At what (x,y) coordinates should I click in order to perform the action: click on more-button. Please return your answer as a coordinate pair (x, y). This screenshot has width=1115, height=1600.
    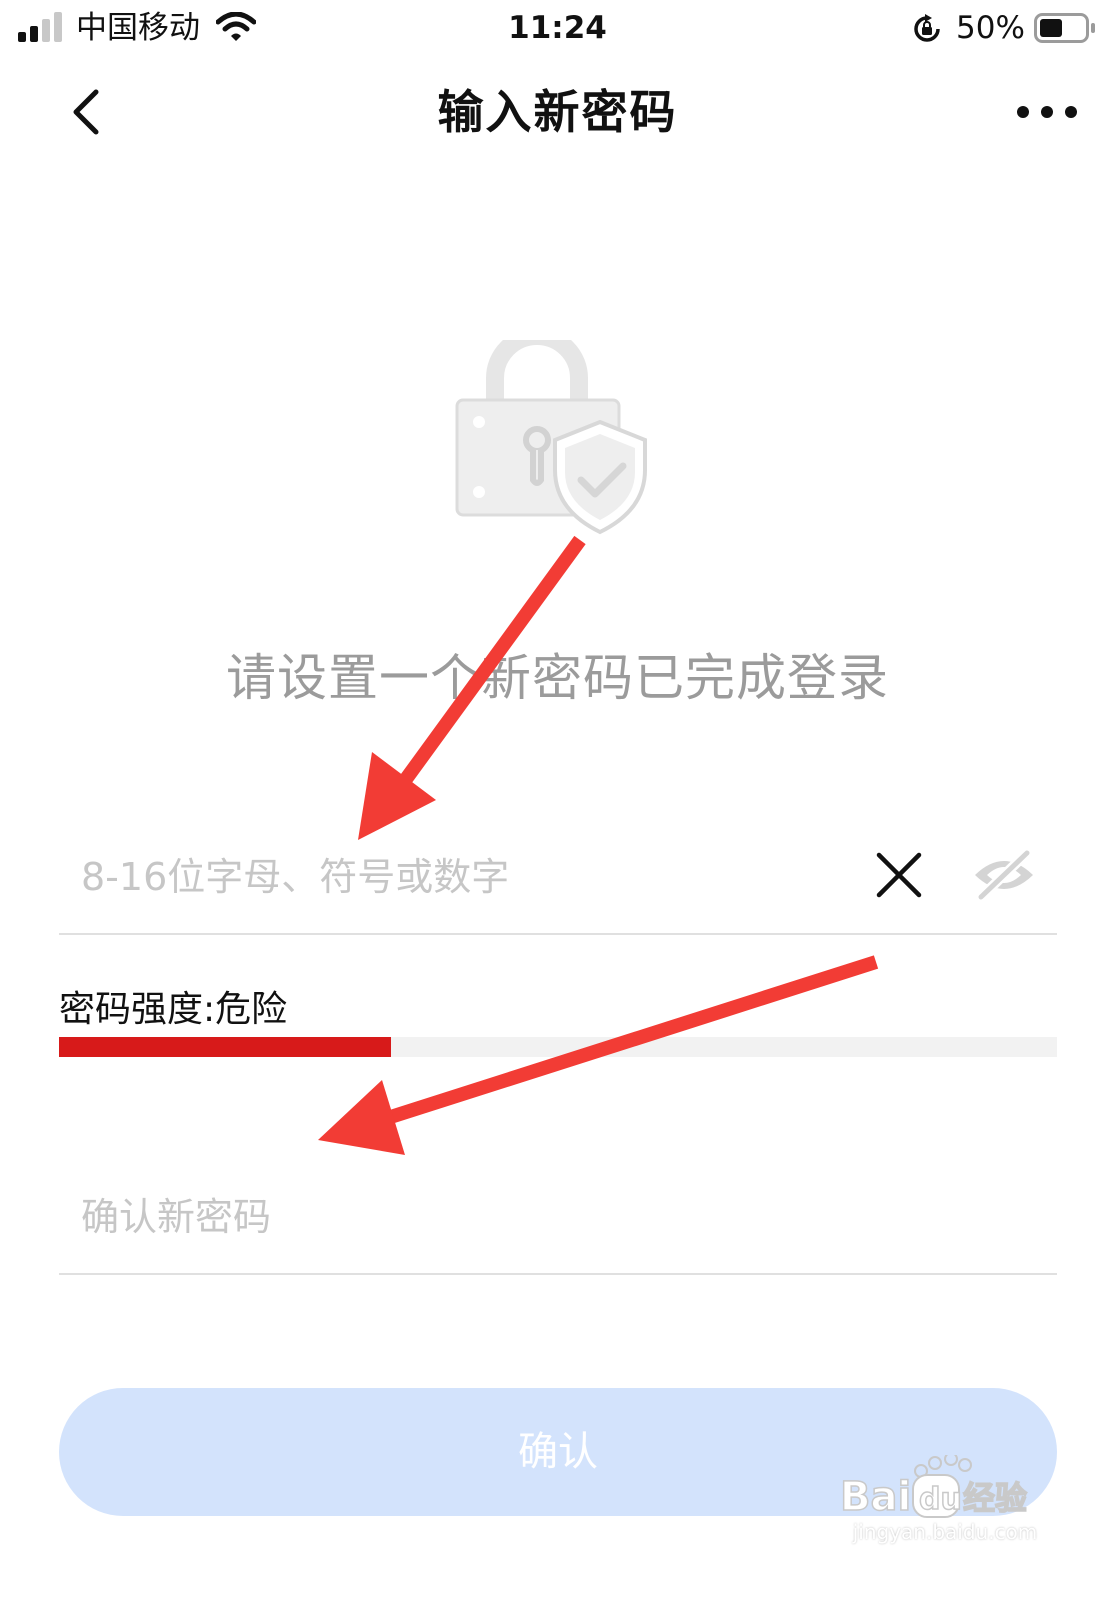
    Looking at the image, I should click on (1047, 112).